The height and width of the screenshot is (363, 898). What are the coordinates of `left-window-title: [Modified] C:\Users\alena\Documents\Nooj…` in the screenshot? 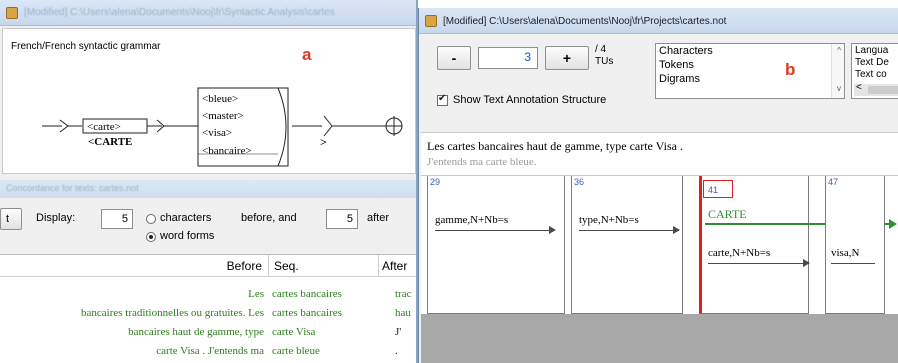 It's located at (179, 12).